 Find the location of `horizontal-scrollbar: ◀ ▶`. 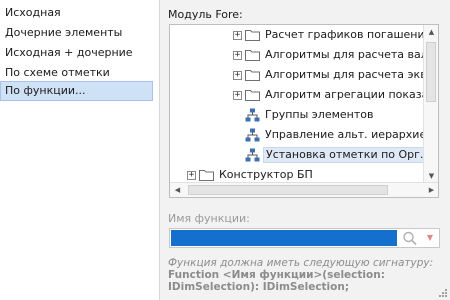

horizontal-scrollbar: ◀ ▶ is located at coordinates (304, 189).